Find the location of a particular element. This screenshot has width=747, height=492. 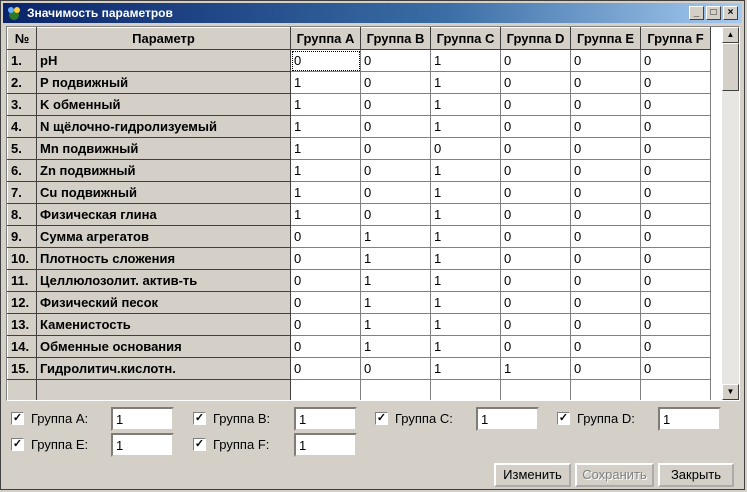

group-a-label: Группа A: is located at coordinates (59, 418).